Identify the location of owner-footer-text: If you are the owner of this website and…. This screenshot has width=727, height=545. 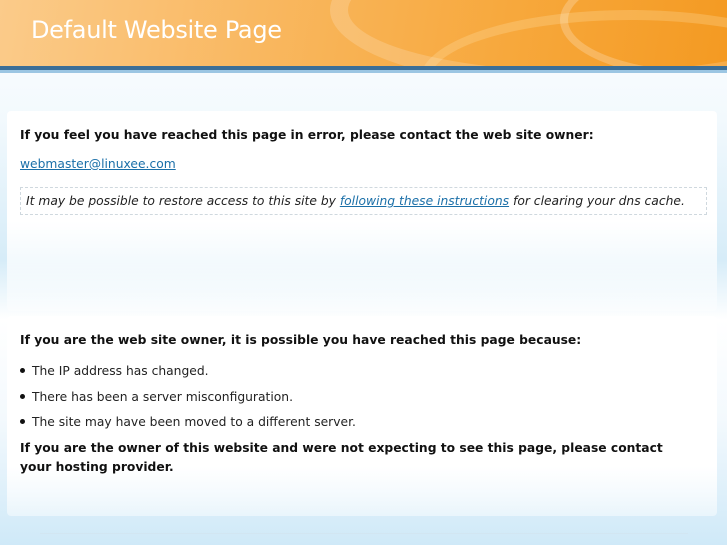
(341, 457).